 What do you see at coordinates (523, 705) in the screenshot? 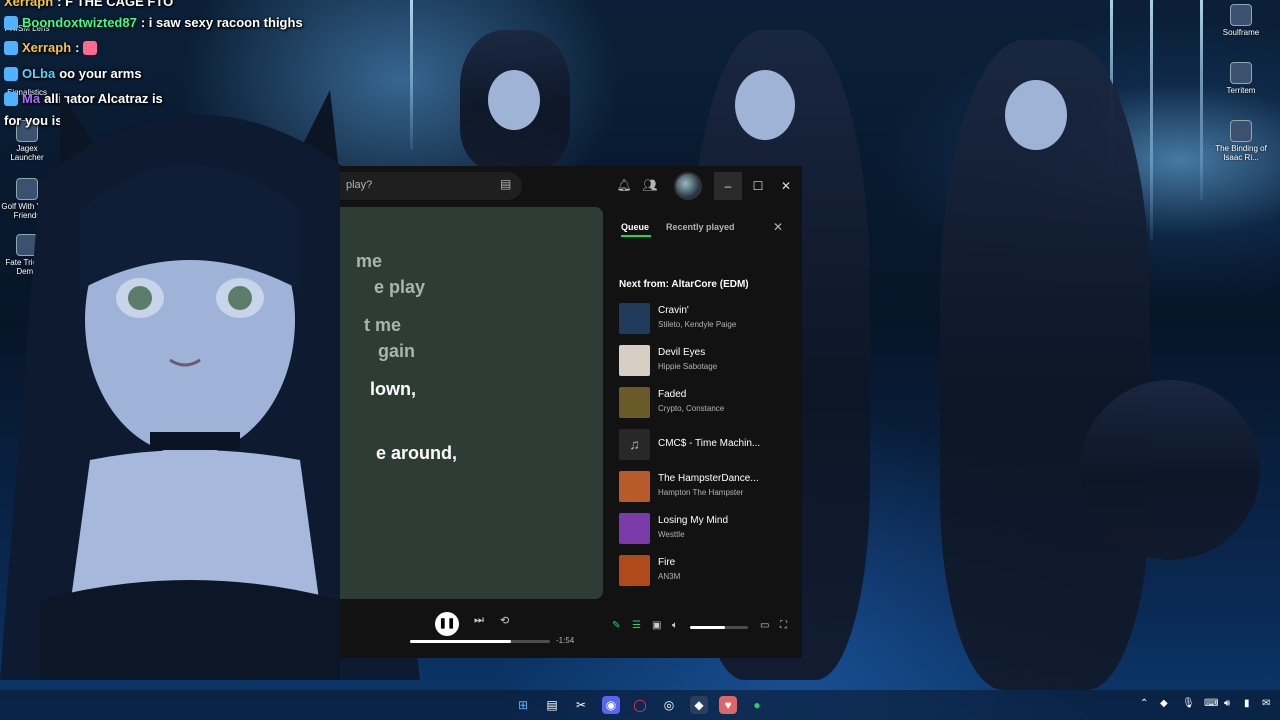
I see `start-icon: ⊞` at bounding box center [523, 705].